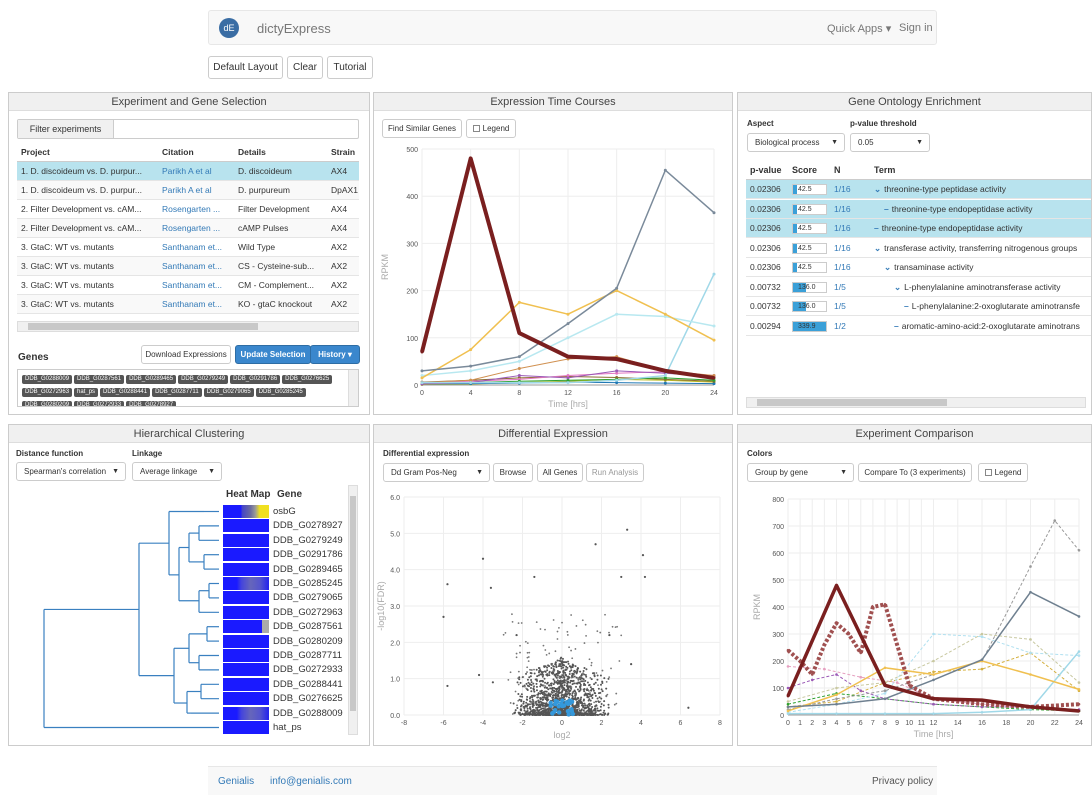 The height and width of the screenshot is (795, 1092). Describe the element at coordinates (285, 670) in the screenshot. I see `heatmap-row: DDB_G0272933` at that location.